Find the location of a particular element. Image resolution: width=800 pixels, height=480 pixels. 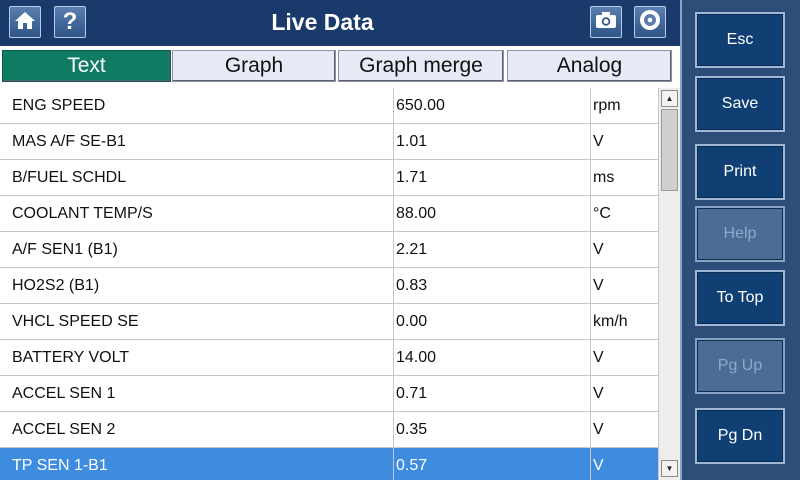

table-row: A/F SEN1 (B1) 2.21 V is located at coordinates (329, 250).